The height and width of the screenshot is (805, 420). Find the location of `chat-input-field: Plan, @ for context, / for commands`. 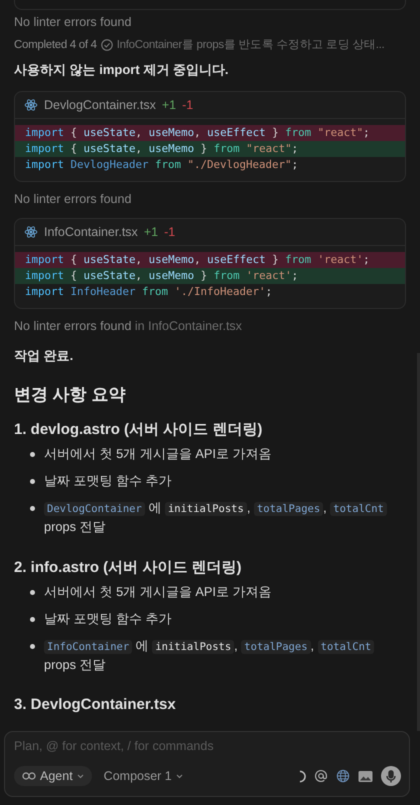

chat-input-field: Plan, @ for context, / for commands is located at coordinates (207, 746).